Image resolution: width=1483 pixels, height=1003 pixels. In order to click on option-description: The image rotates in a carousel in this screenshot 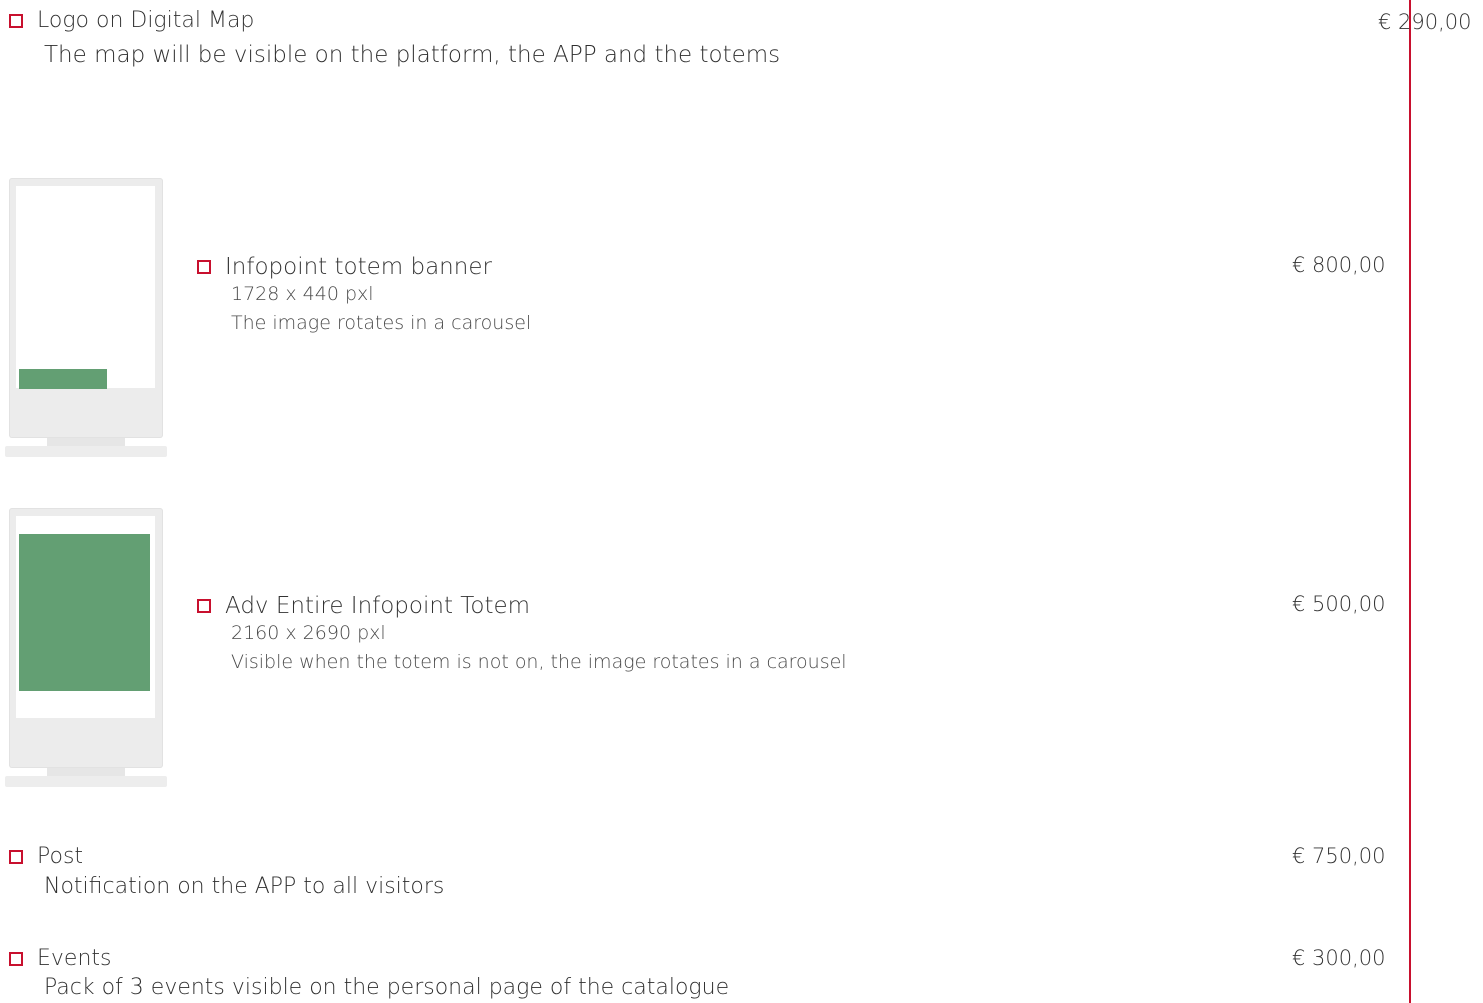, I will do `click(381, 323)`.